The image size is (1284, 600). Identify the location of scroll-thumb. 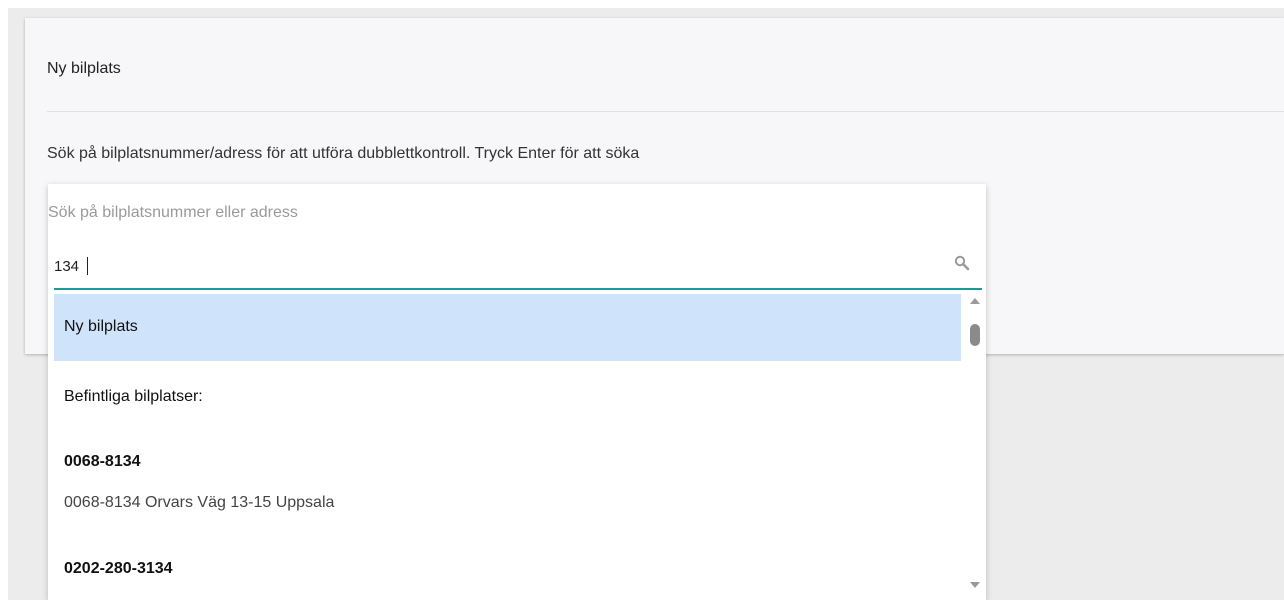
(975, 335).